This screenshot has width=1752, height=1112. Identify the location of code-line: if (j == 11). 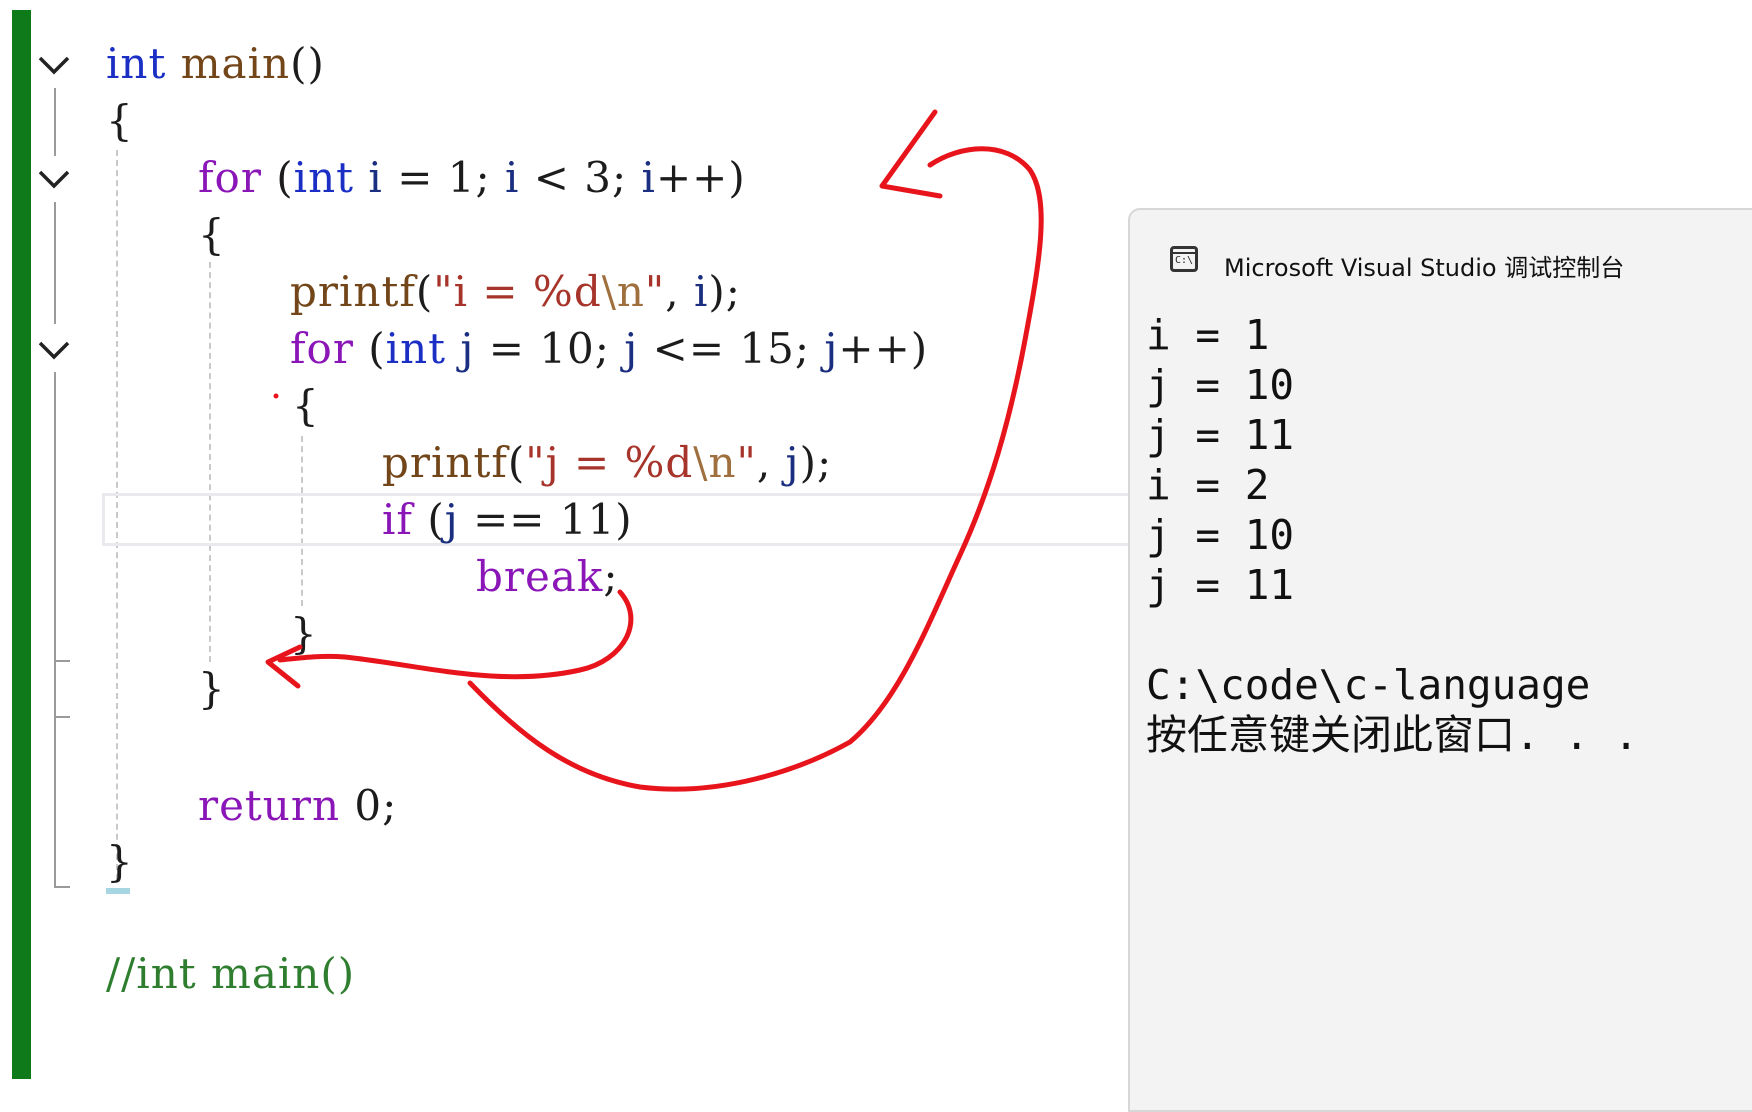
(507, 520).